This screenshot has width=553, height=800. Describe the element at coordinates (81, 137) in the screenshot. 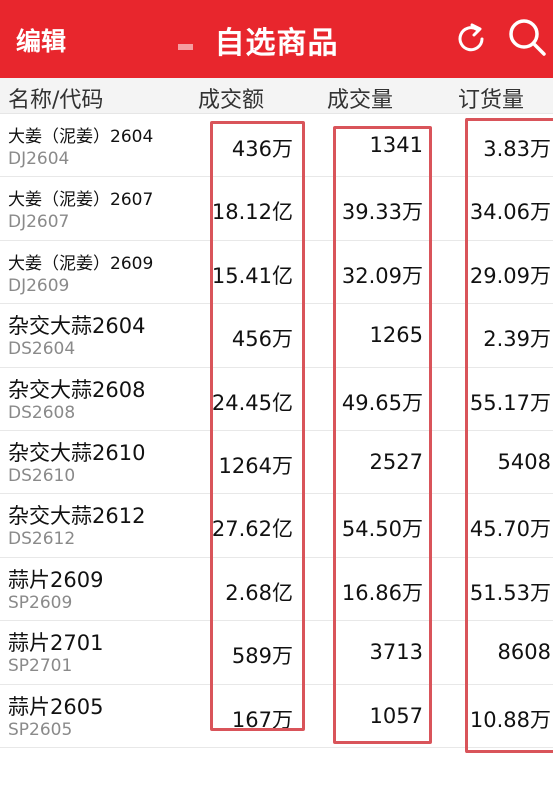

I see `product-name: 大姜（泥姜）2604` at that location.